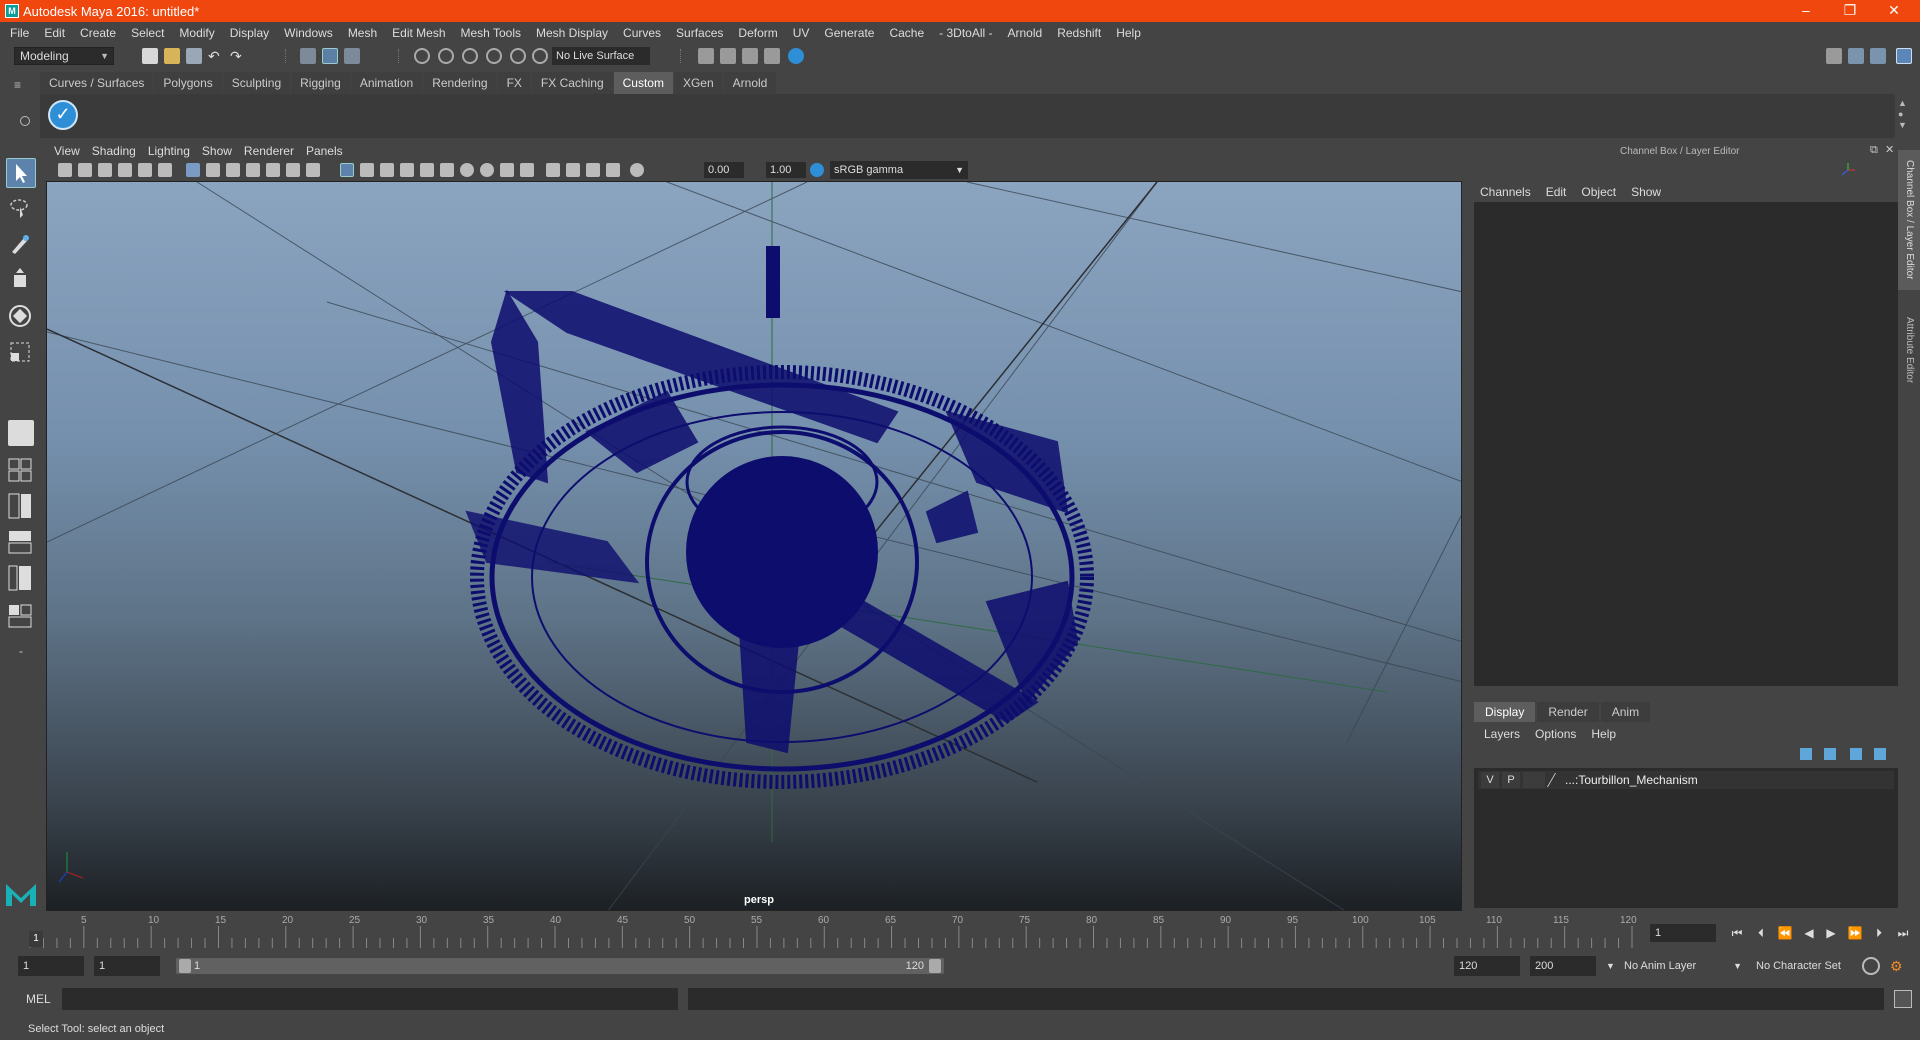 The height and width of the screenshot is (1040, 1920). Describe the element at coordinates (193, 170) in the screenshot. I see `grid-icon` at that location.